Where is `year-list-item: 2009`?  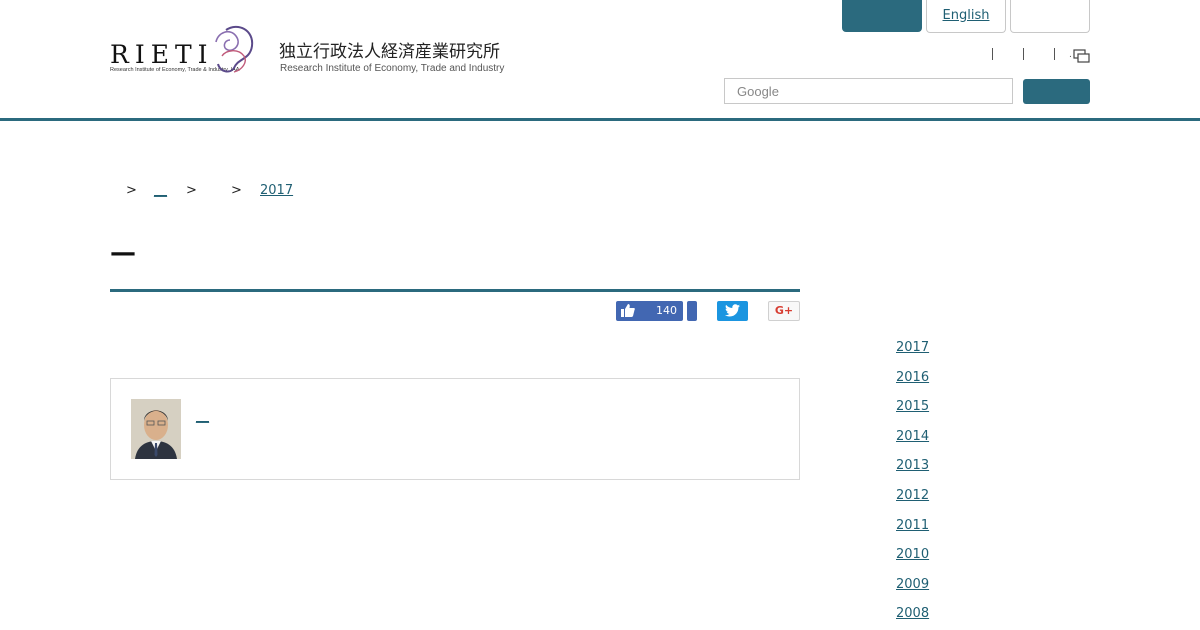
year-list-item: 2009 is located at coordinates (912, 588).